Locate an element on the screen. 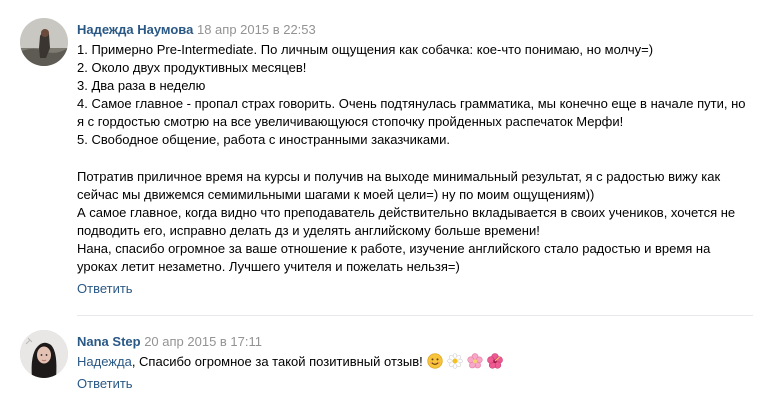  comment-divider is located at coordinates (415, 315).